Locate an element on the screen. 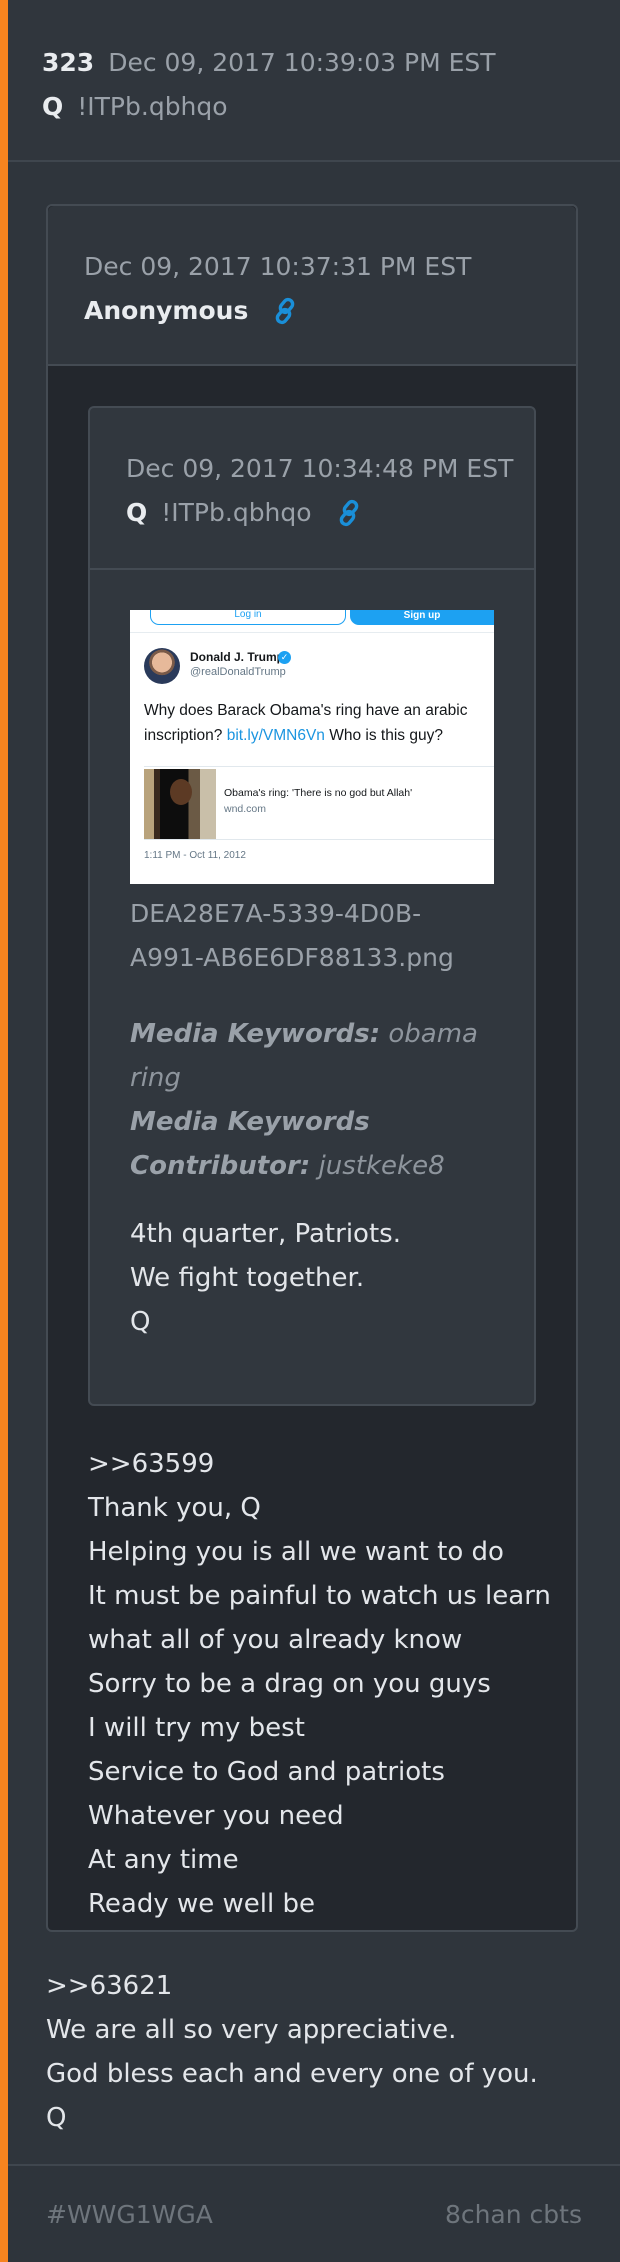 This screenshot has width=620, height=2262. verified-badge-icon: ✓ is located at coordinates (284, 657).